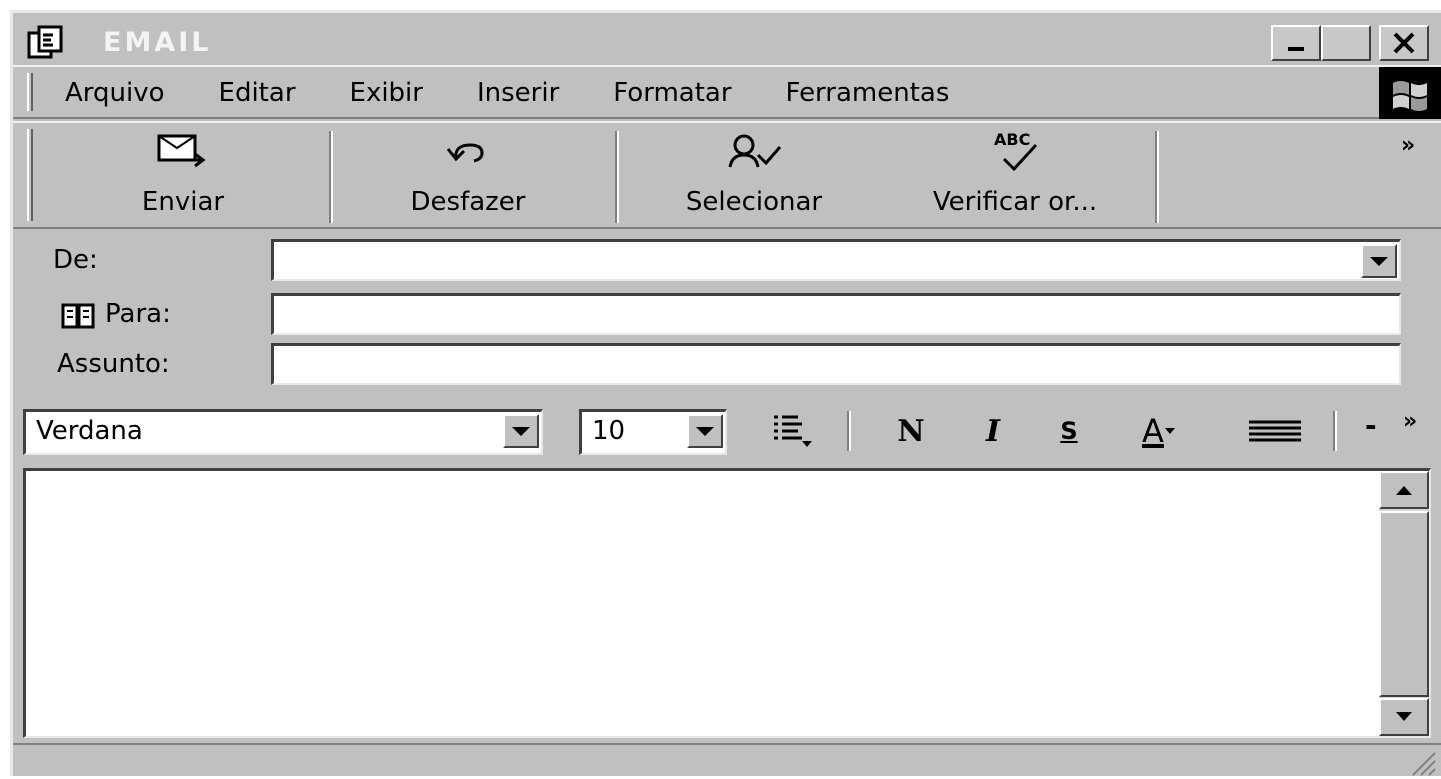 This screenshot has height=779, width=1441. I want to click on font-color-glyph: A, so click(1153, 431).